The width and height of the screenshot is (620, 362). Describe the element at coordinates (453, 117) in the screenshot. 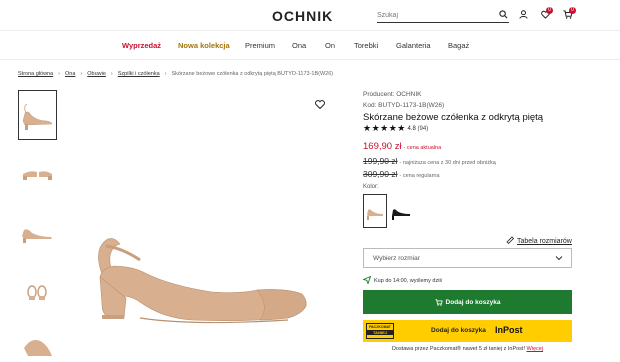

I see `product-title: Skórzane beżowe czółenka z odkrytą piętą` at that location.